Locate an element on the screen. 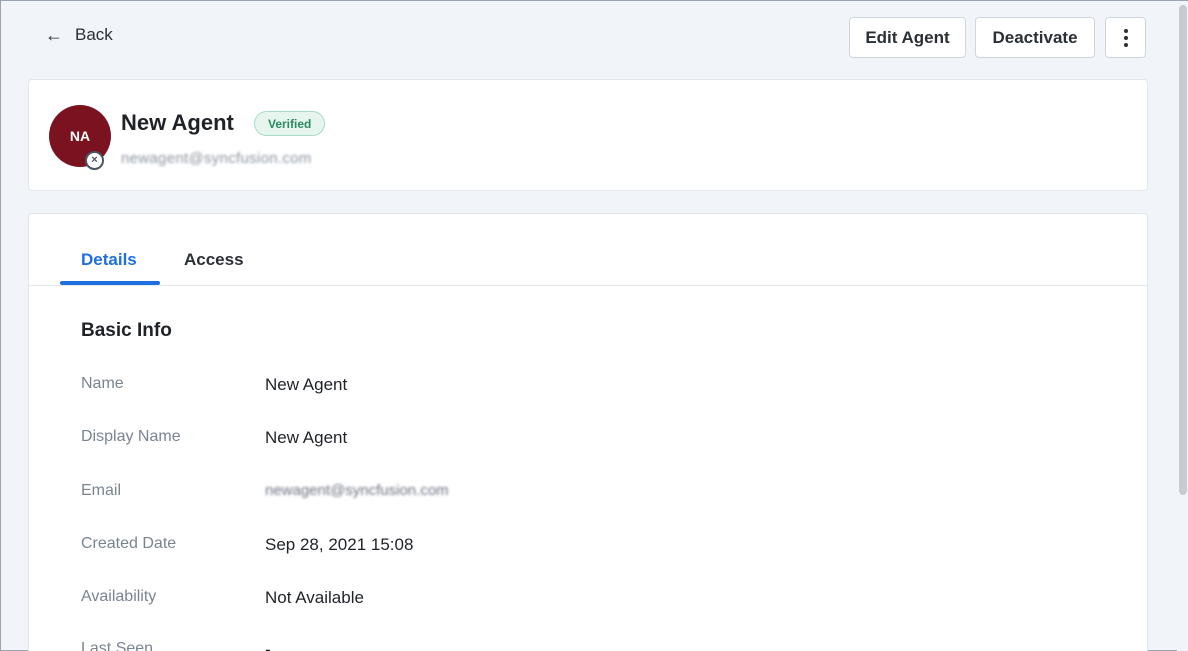 Image resolution: width=1188 pixels, height=651 pixels. info-row-email: Email newagent@syncfusion.com is located at coordinates (431, 494).